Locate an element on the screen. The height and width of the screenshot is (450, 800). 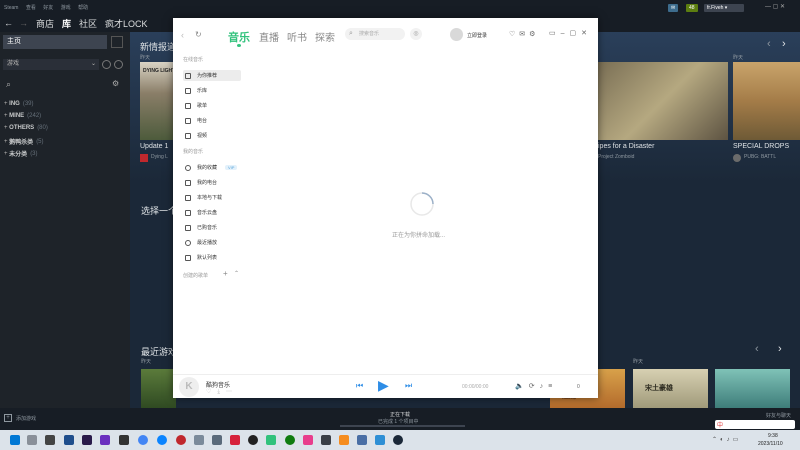
account-pill: fr.Fiveh ▾ is located at coordinates (724, 8).